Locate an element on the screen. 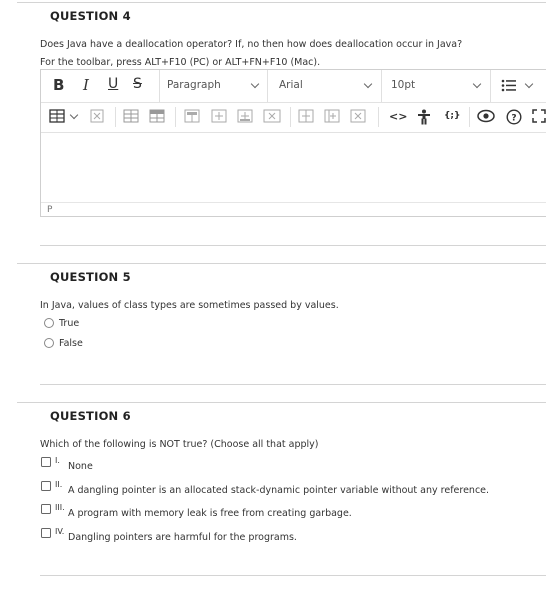 This screenshot has width=546, height=592. bullet-list-icon is located at coordinates (508, 85).